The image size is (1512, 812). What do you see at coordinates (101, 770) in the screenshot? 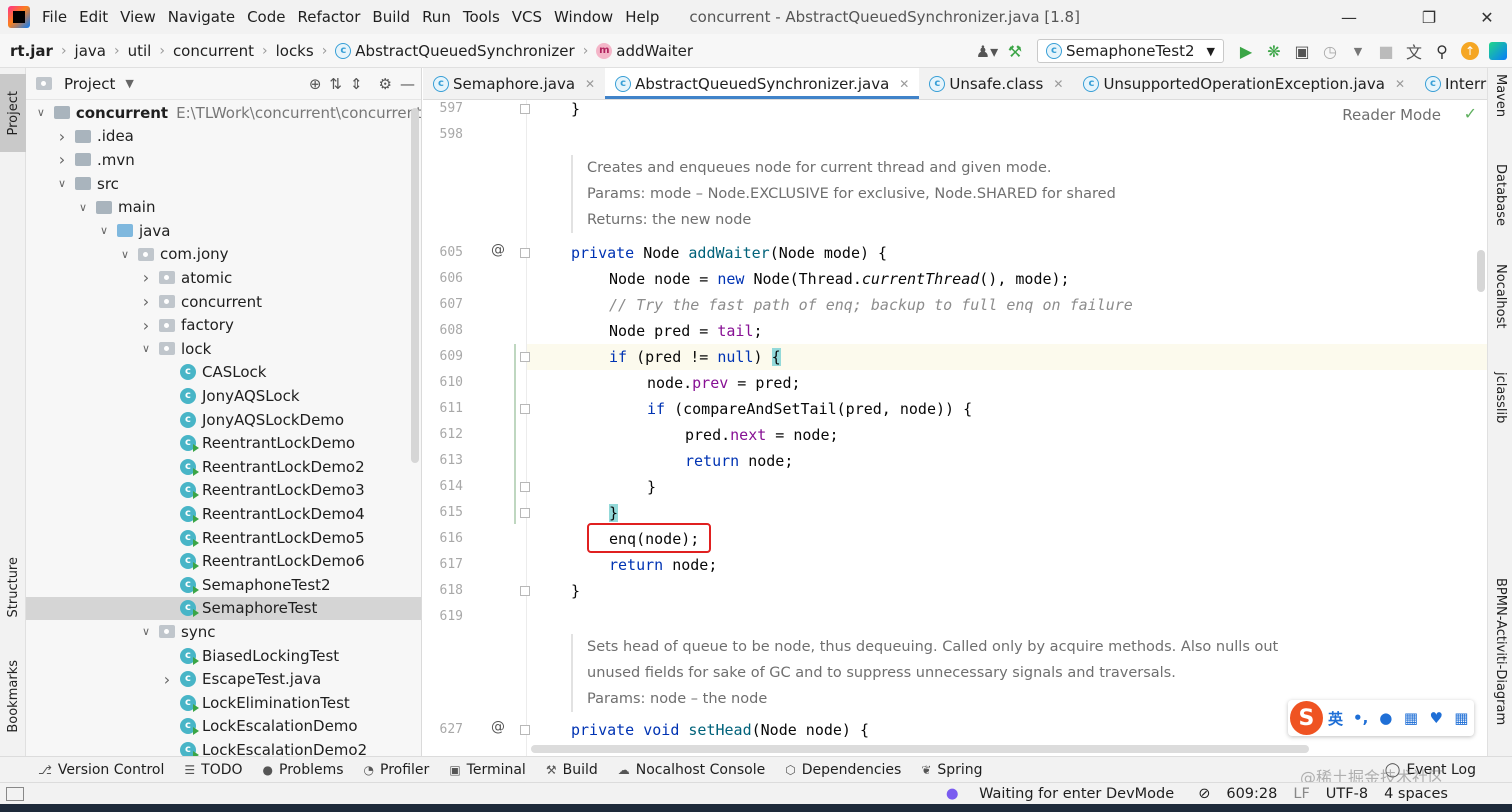
I see `tool-window-version-control: ⎇ Version Control` at bounding box center [101, 770].